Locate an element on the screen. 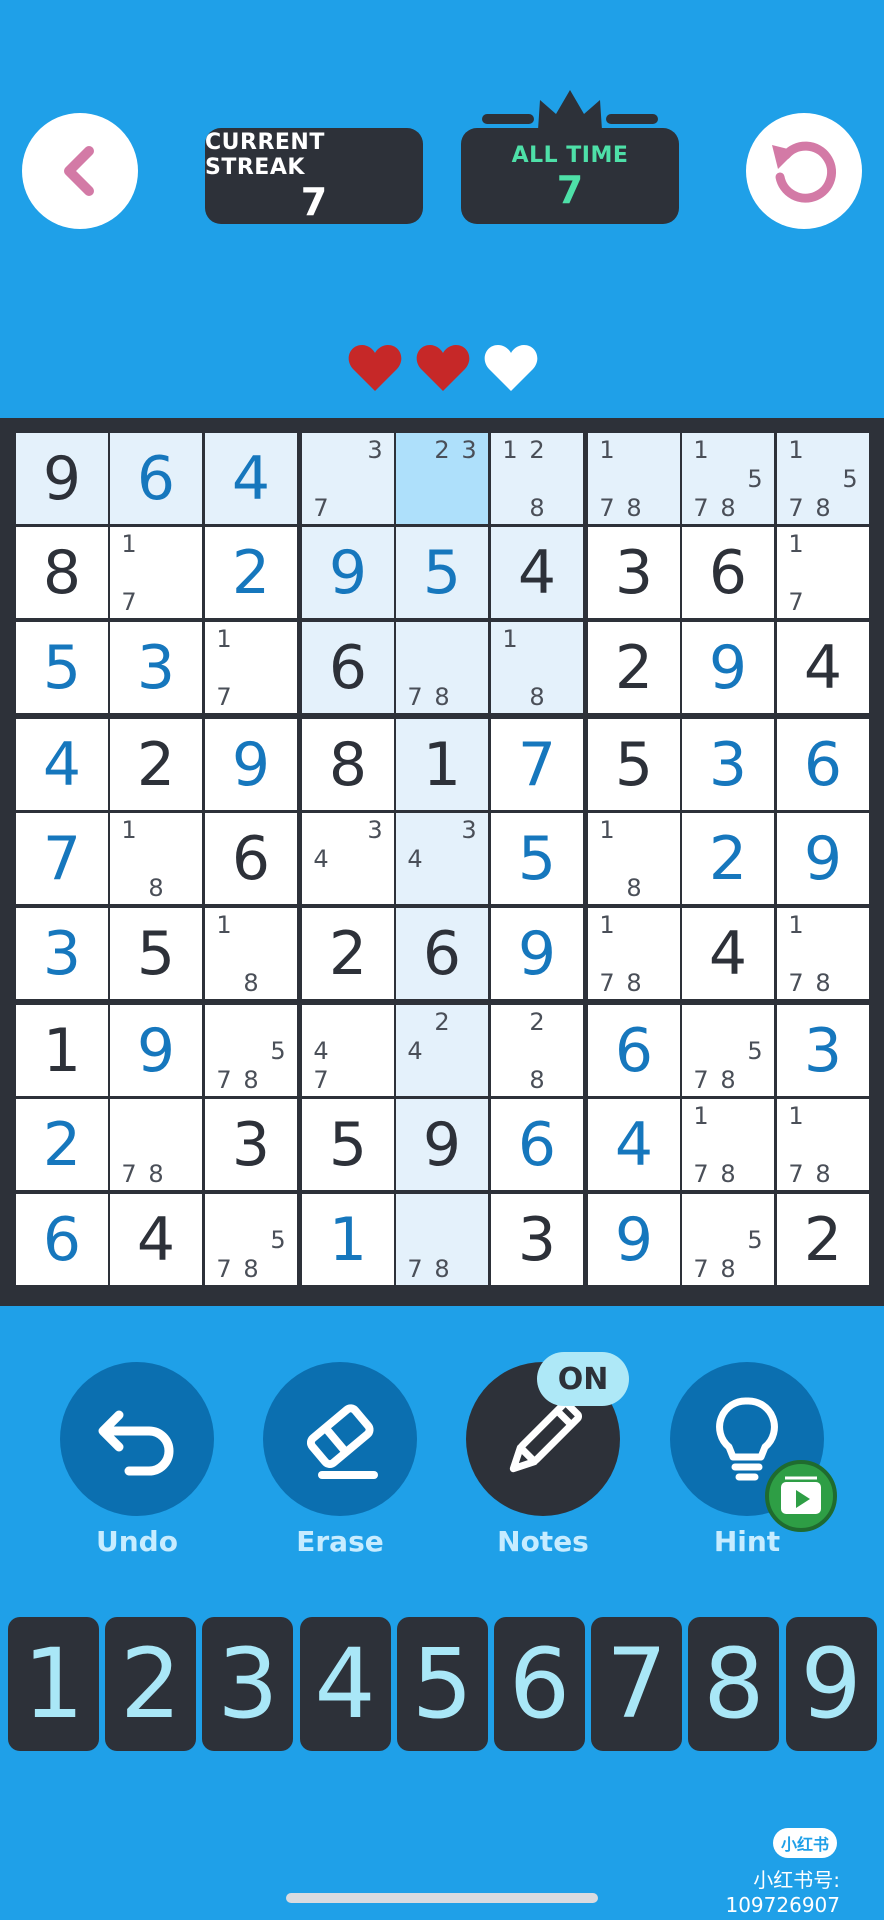  cell-r6c6: 9 is located at coordinates (537, 953).